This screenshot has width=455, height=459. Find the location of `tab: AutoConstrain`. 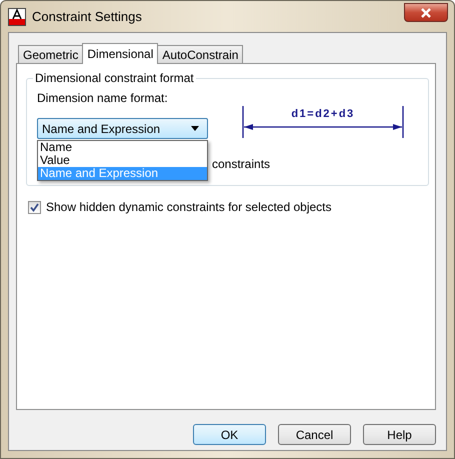

tab: AutoConstrain is located at coordinates (200, 54).